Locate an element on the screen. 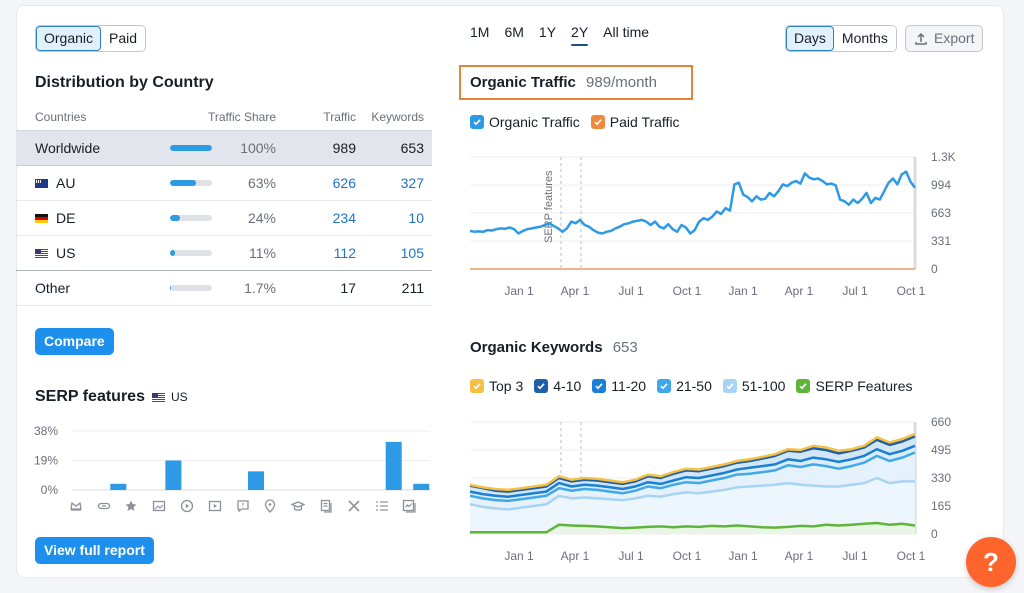  country-cell: AU is located at coordinates (91, 183).